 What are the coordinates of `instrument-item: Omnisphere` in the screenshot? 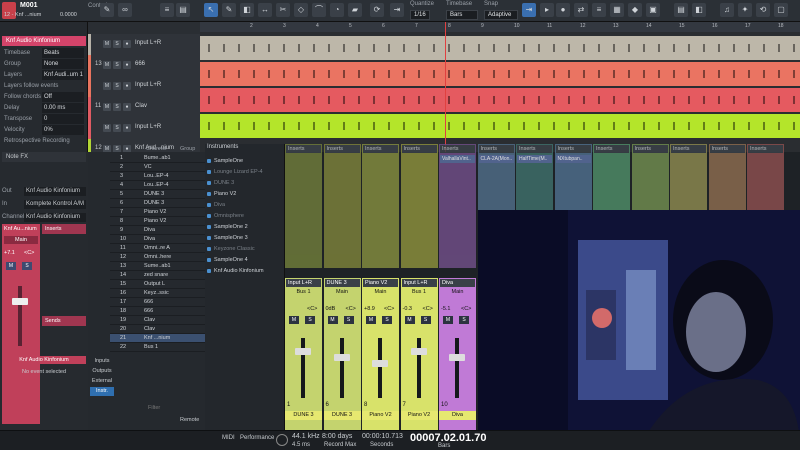 It's located at (245, 216).